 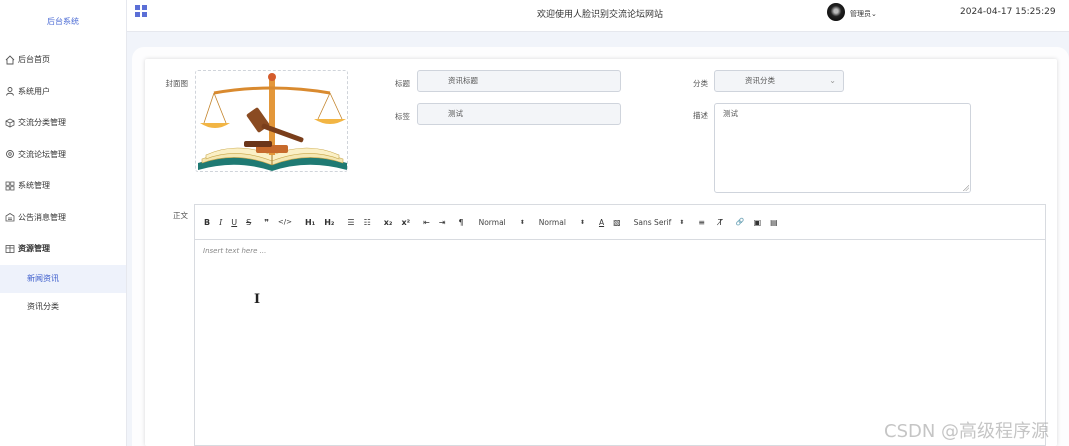 I want to click on clear-format-button: T̸, so click(x=720, y=222).